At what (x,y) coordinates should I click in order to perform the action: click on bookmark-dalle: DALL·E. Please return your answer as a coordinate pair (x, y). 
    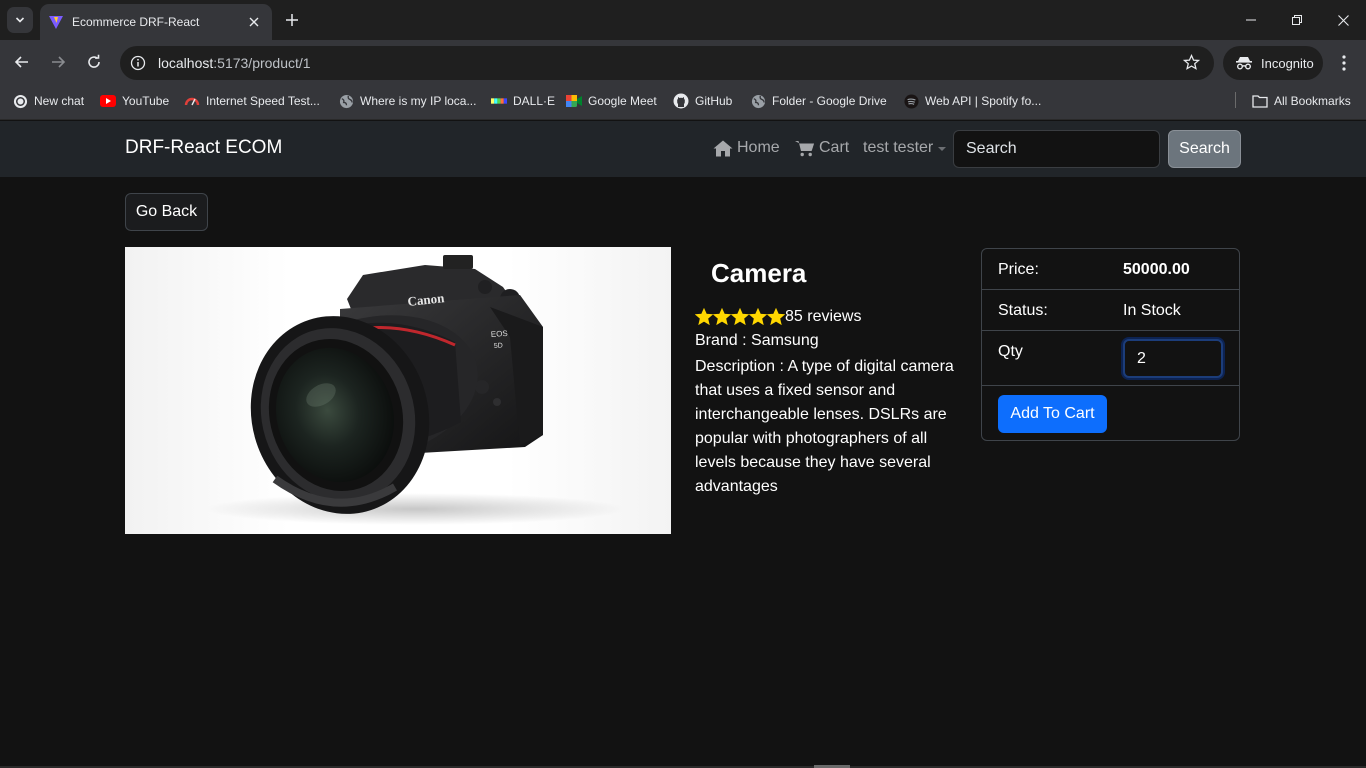
    Looking at the image, I should click on (523, 101).